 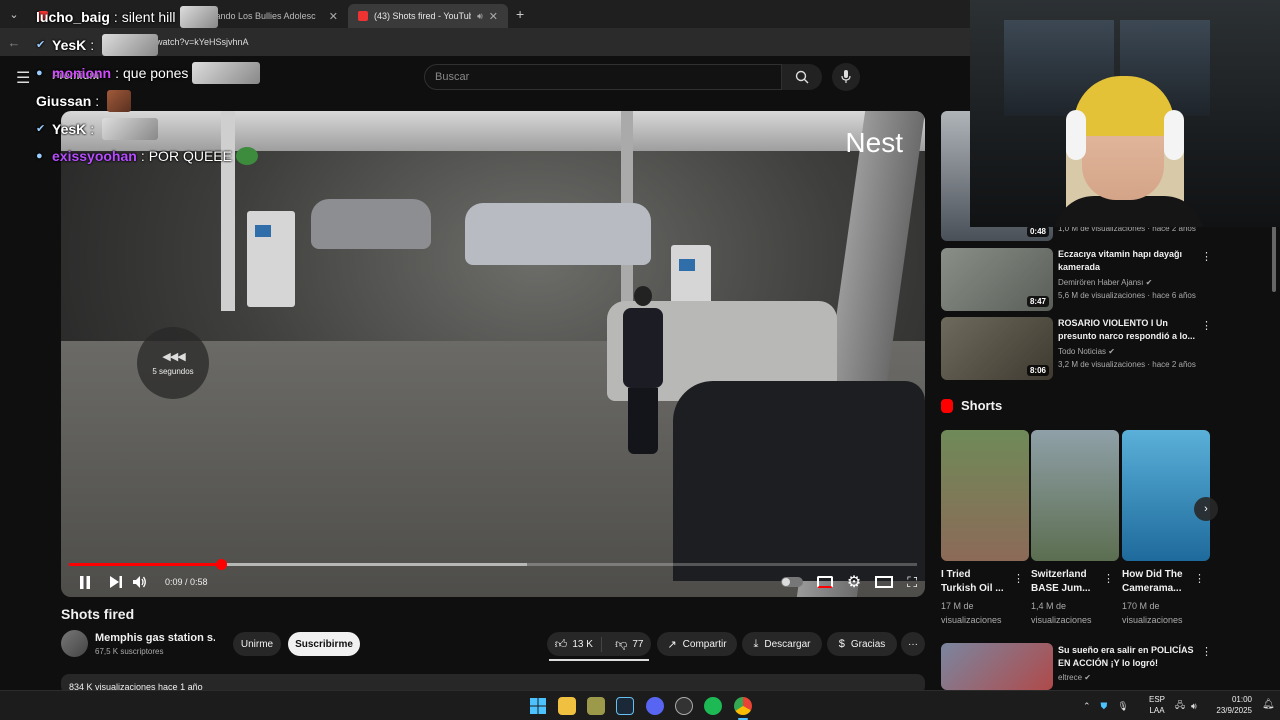 I want to click on chrome-icon, so click(x=743, y=706).